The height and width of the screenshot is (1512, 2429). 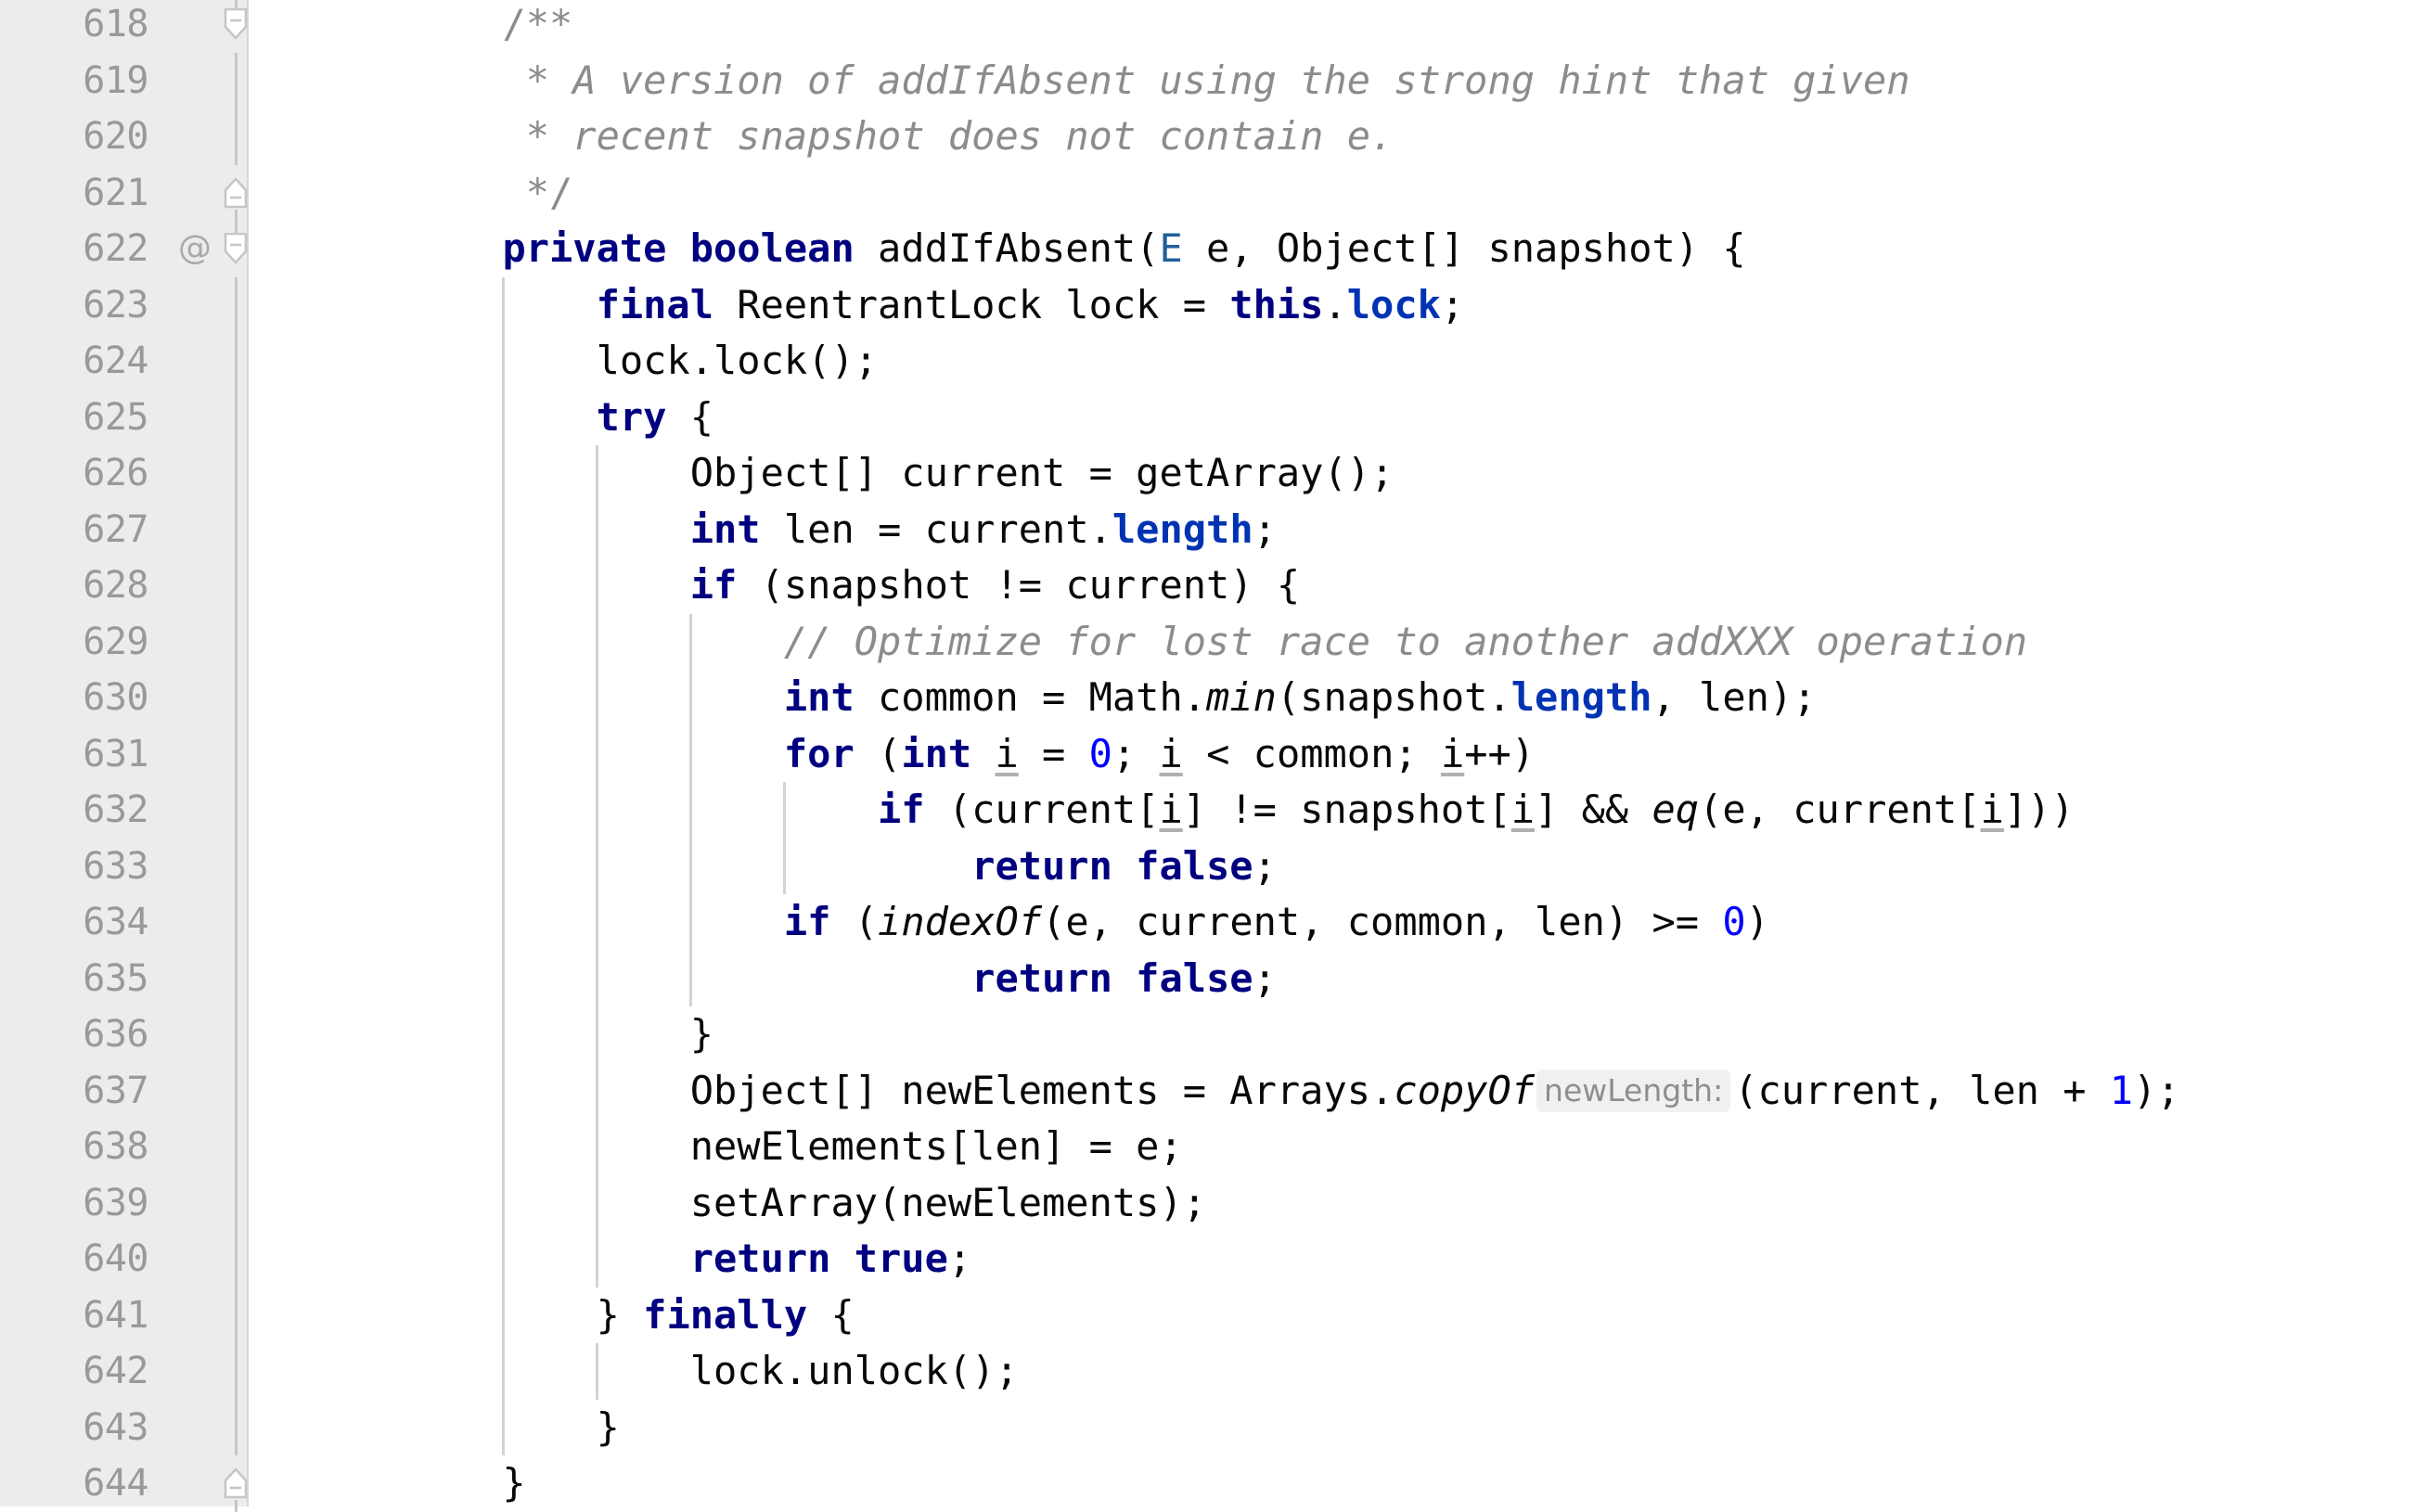 I want to click on code-token-plain: addIfAbsent(, so click(x=1007, y=248).